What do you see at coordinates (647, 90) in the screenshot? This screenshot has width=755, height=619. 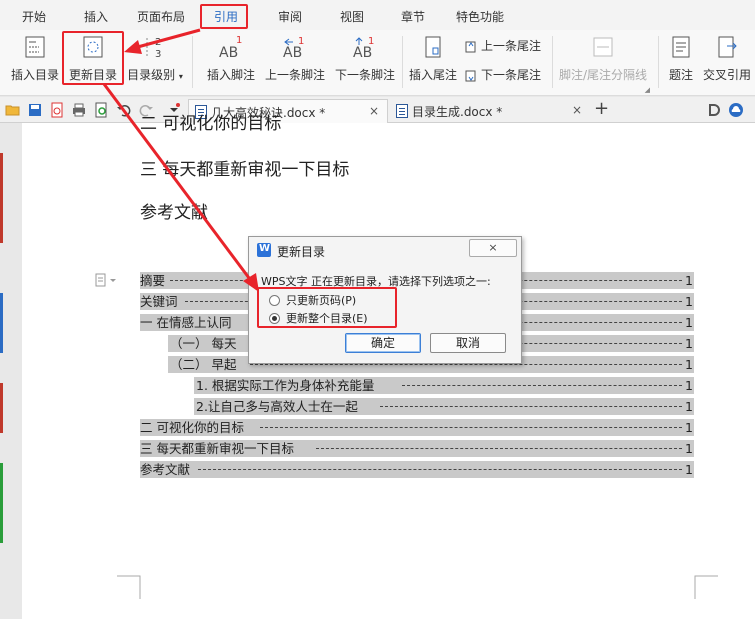 I see `dialog-launcher-icon: ◢` at bounding box center [647, 90].